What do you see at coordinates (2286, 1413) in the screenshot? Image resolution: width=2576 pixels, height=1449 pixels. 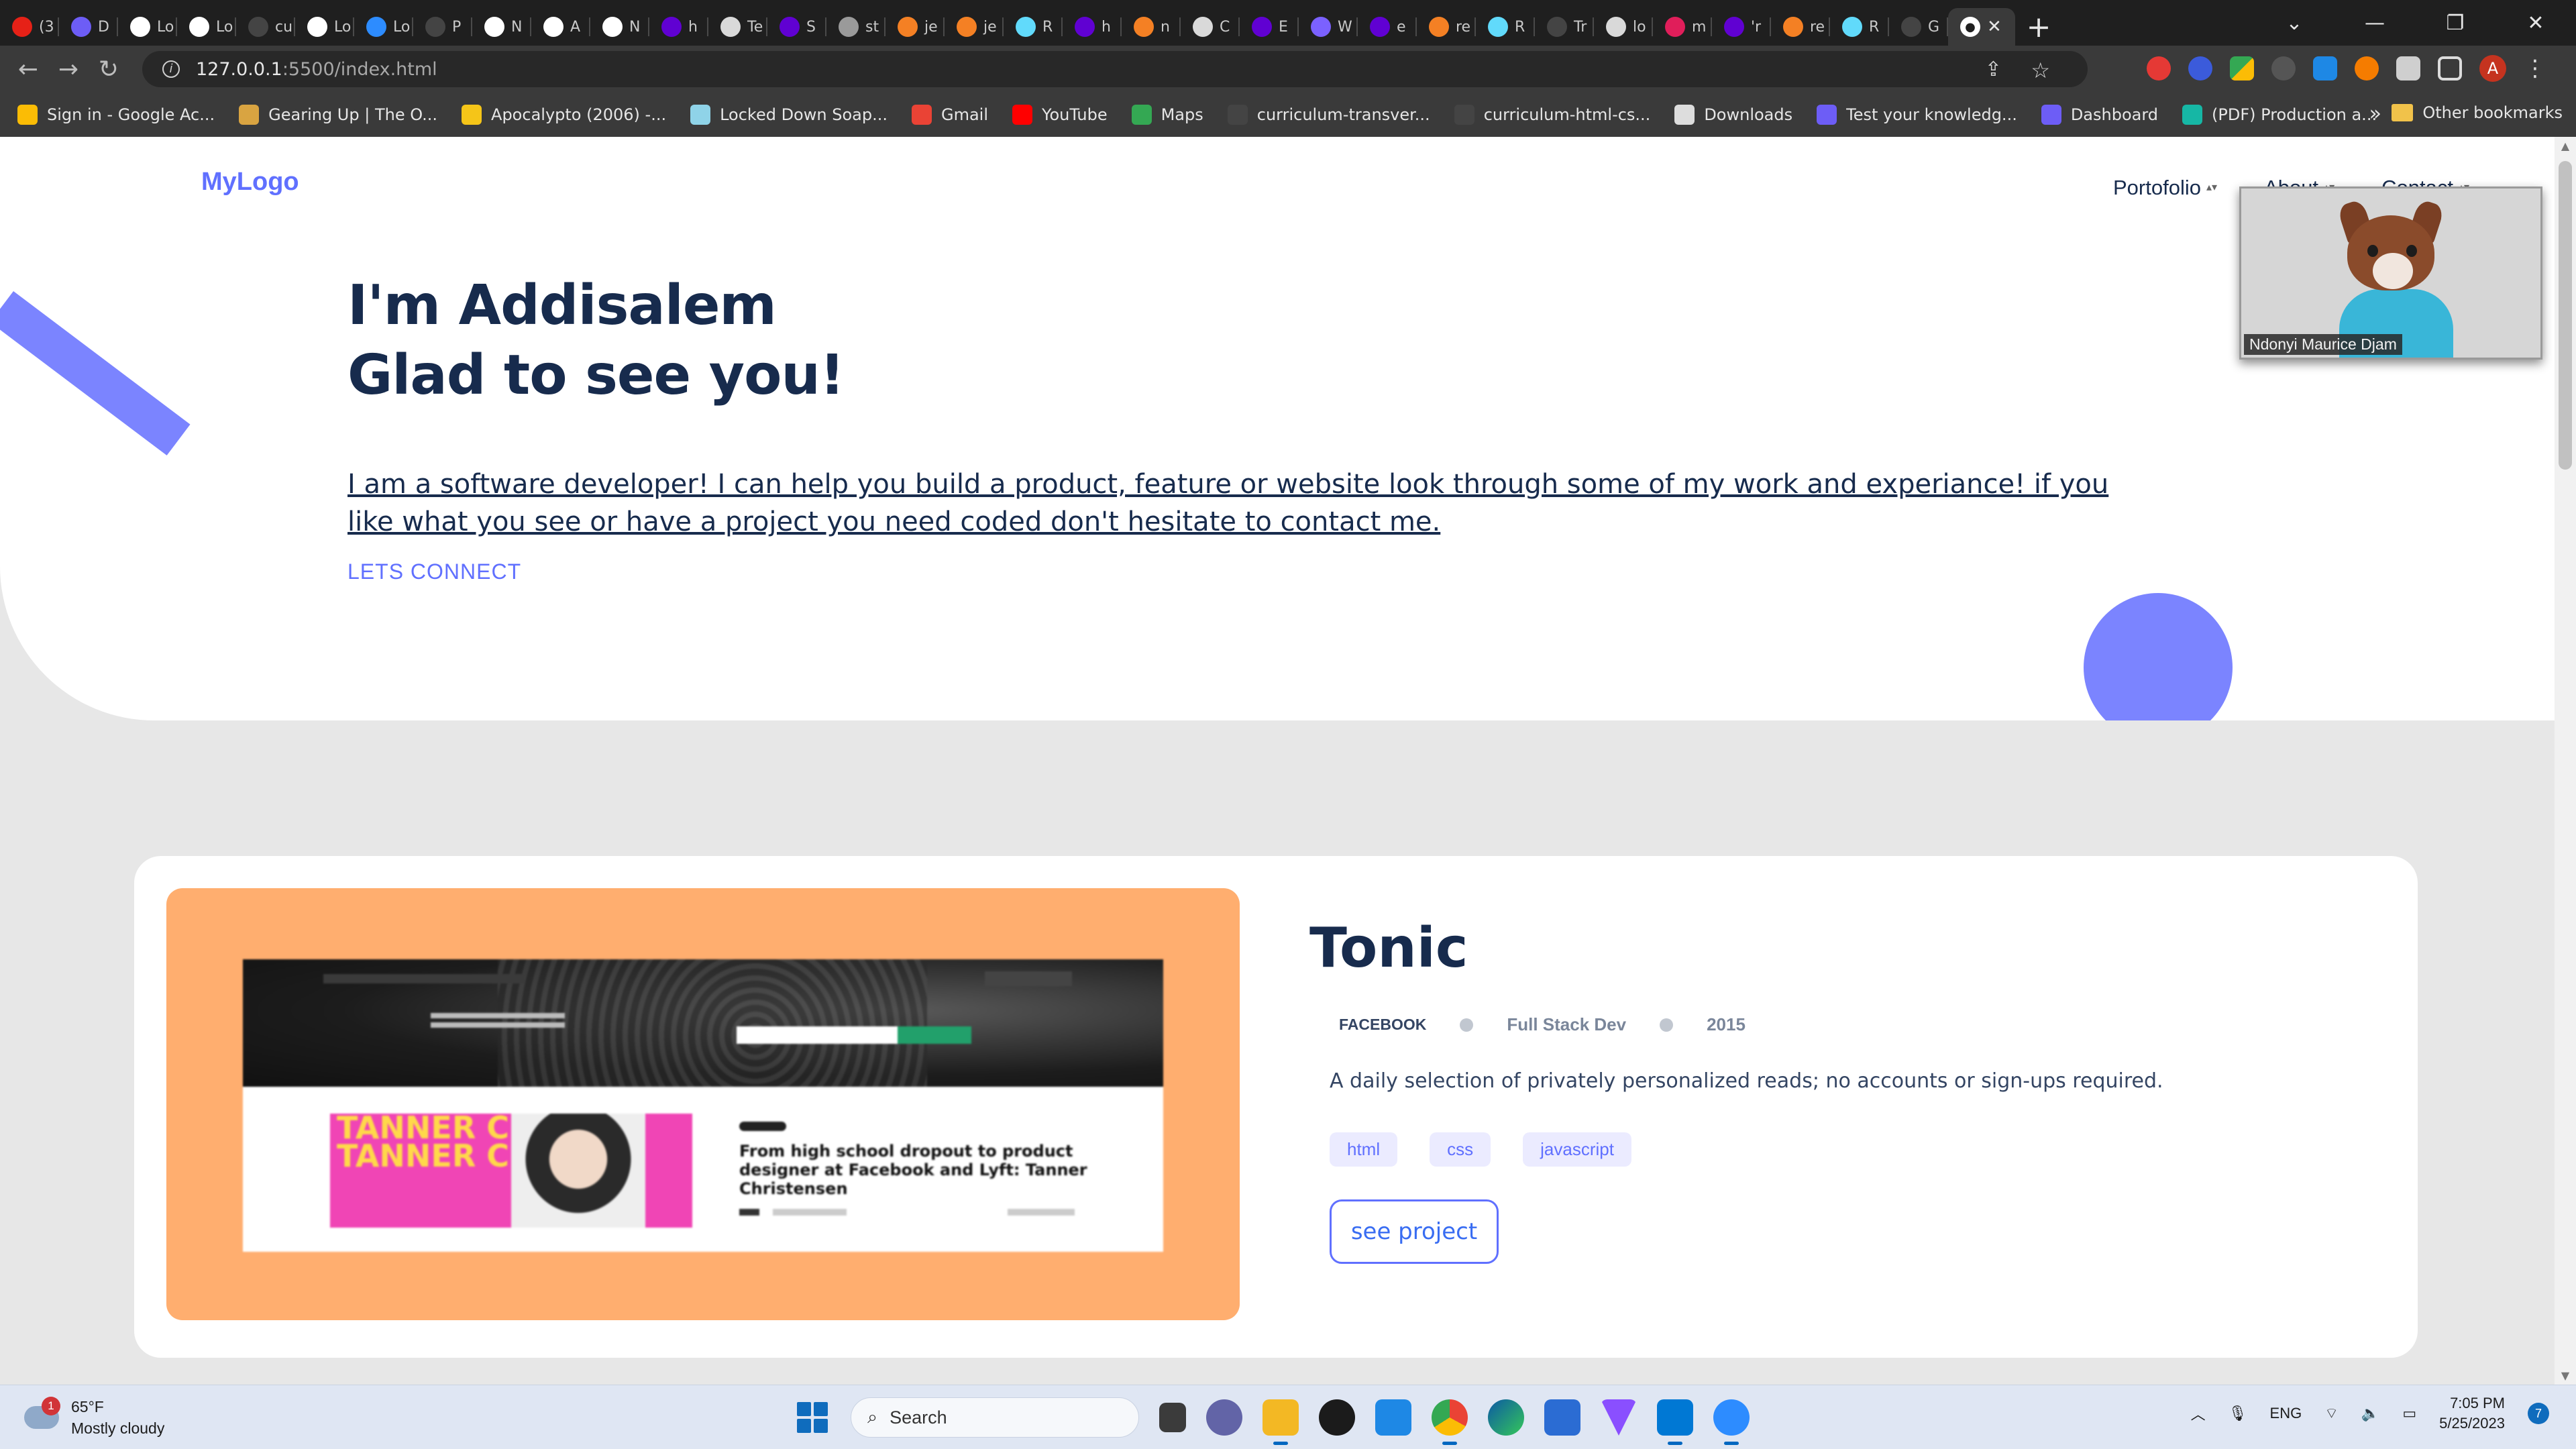 I see `language-indicator: ENG` at bounding box center [2286, 1413].